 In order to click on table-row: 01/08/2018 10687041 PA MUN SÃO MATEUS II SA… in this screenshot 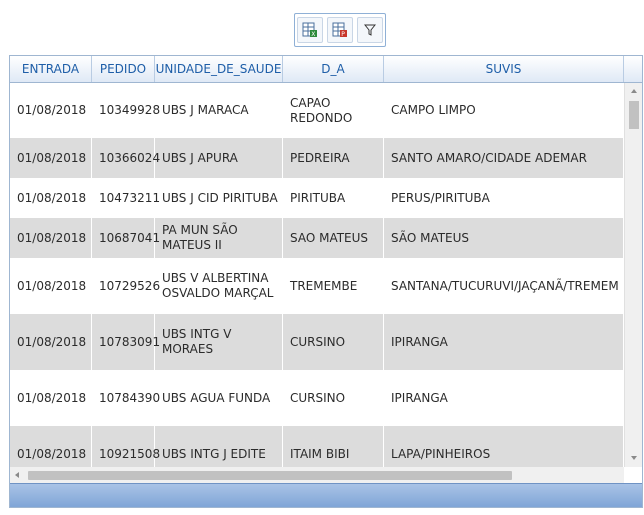, I will do `click(317, 238)`.